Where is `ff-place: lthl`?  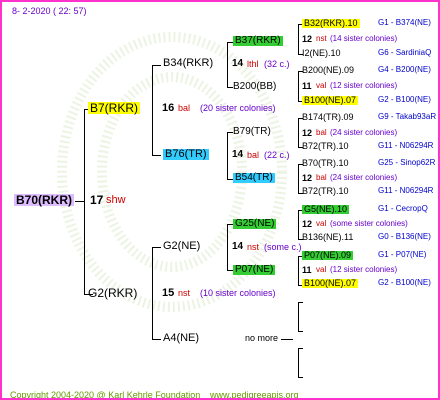
ff-place: lthl is located at coordinates (253, 64).